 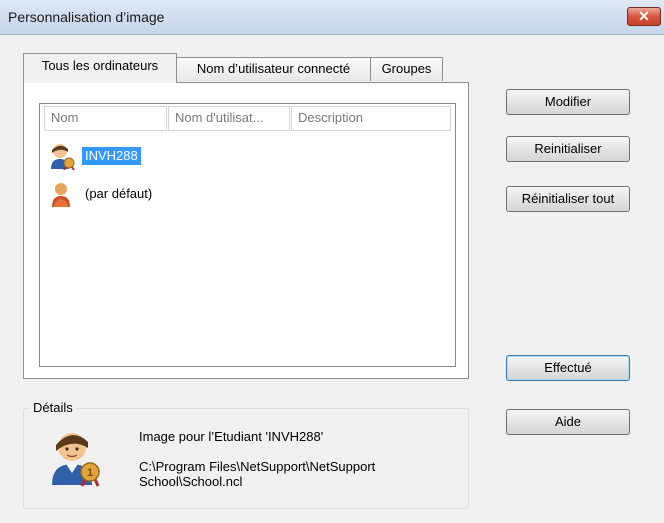 I want to click on done-button: Effectué, so click(x=568, y=368).